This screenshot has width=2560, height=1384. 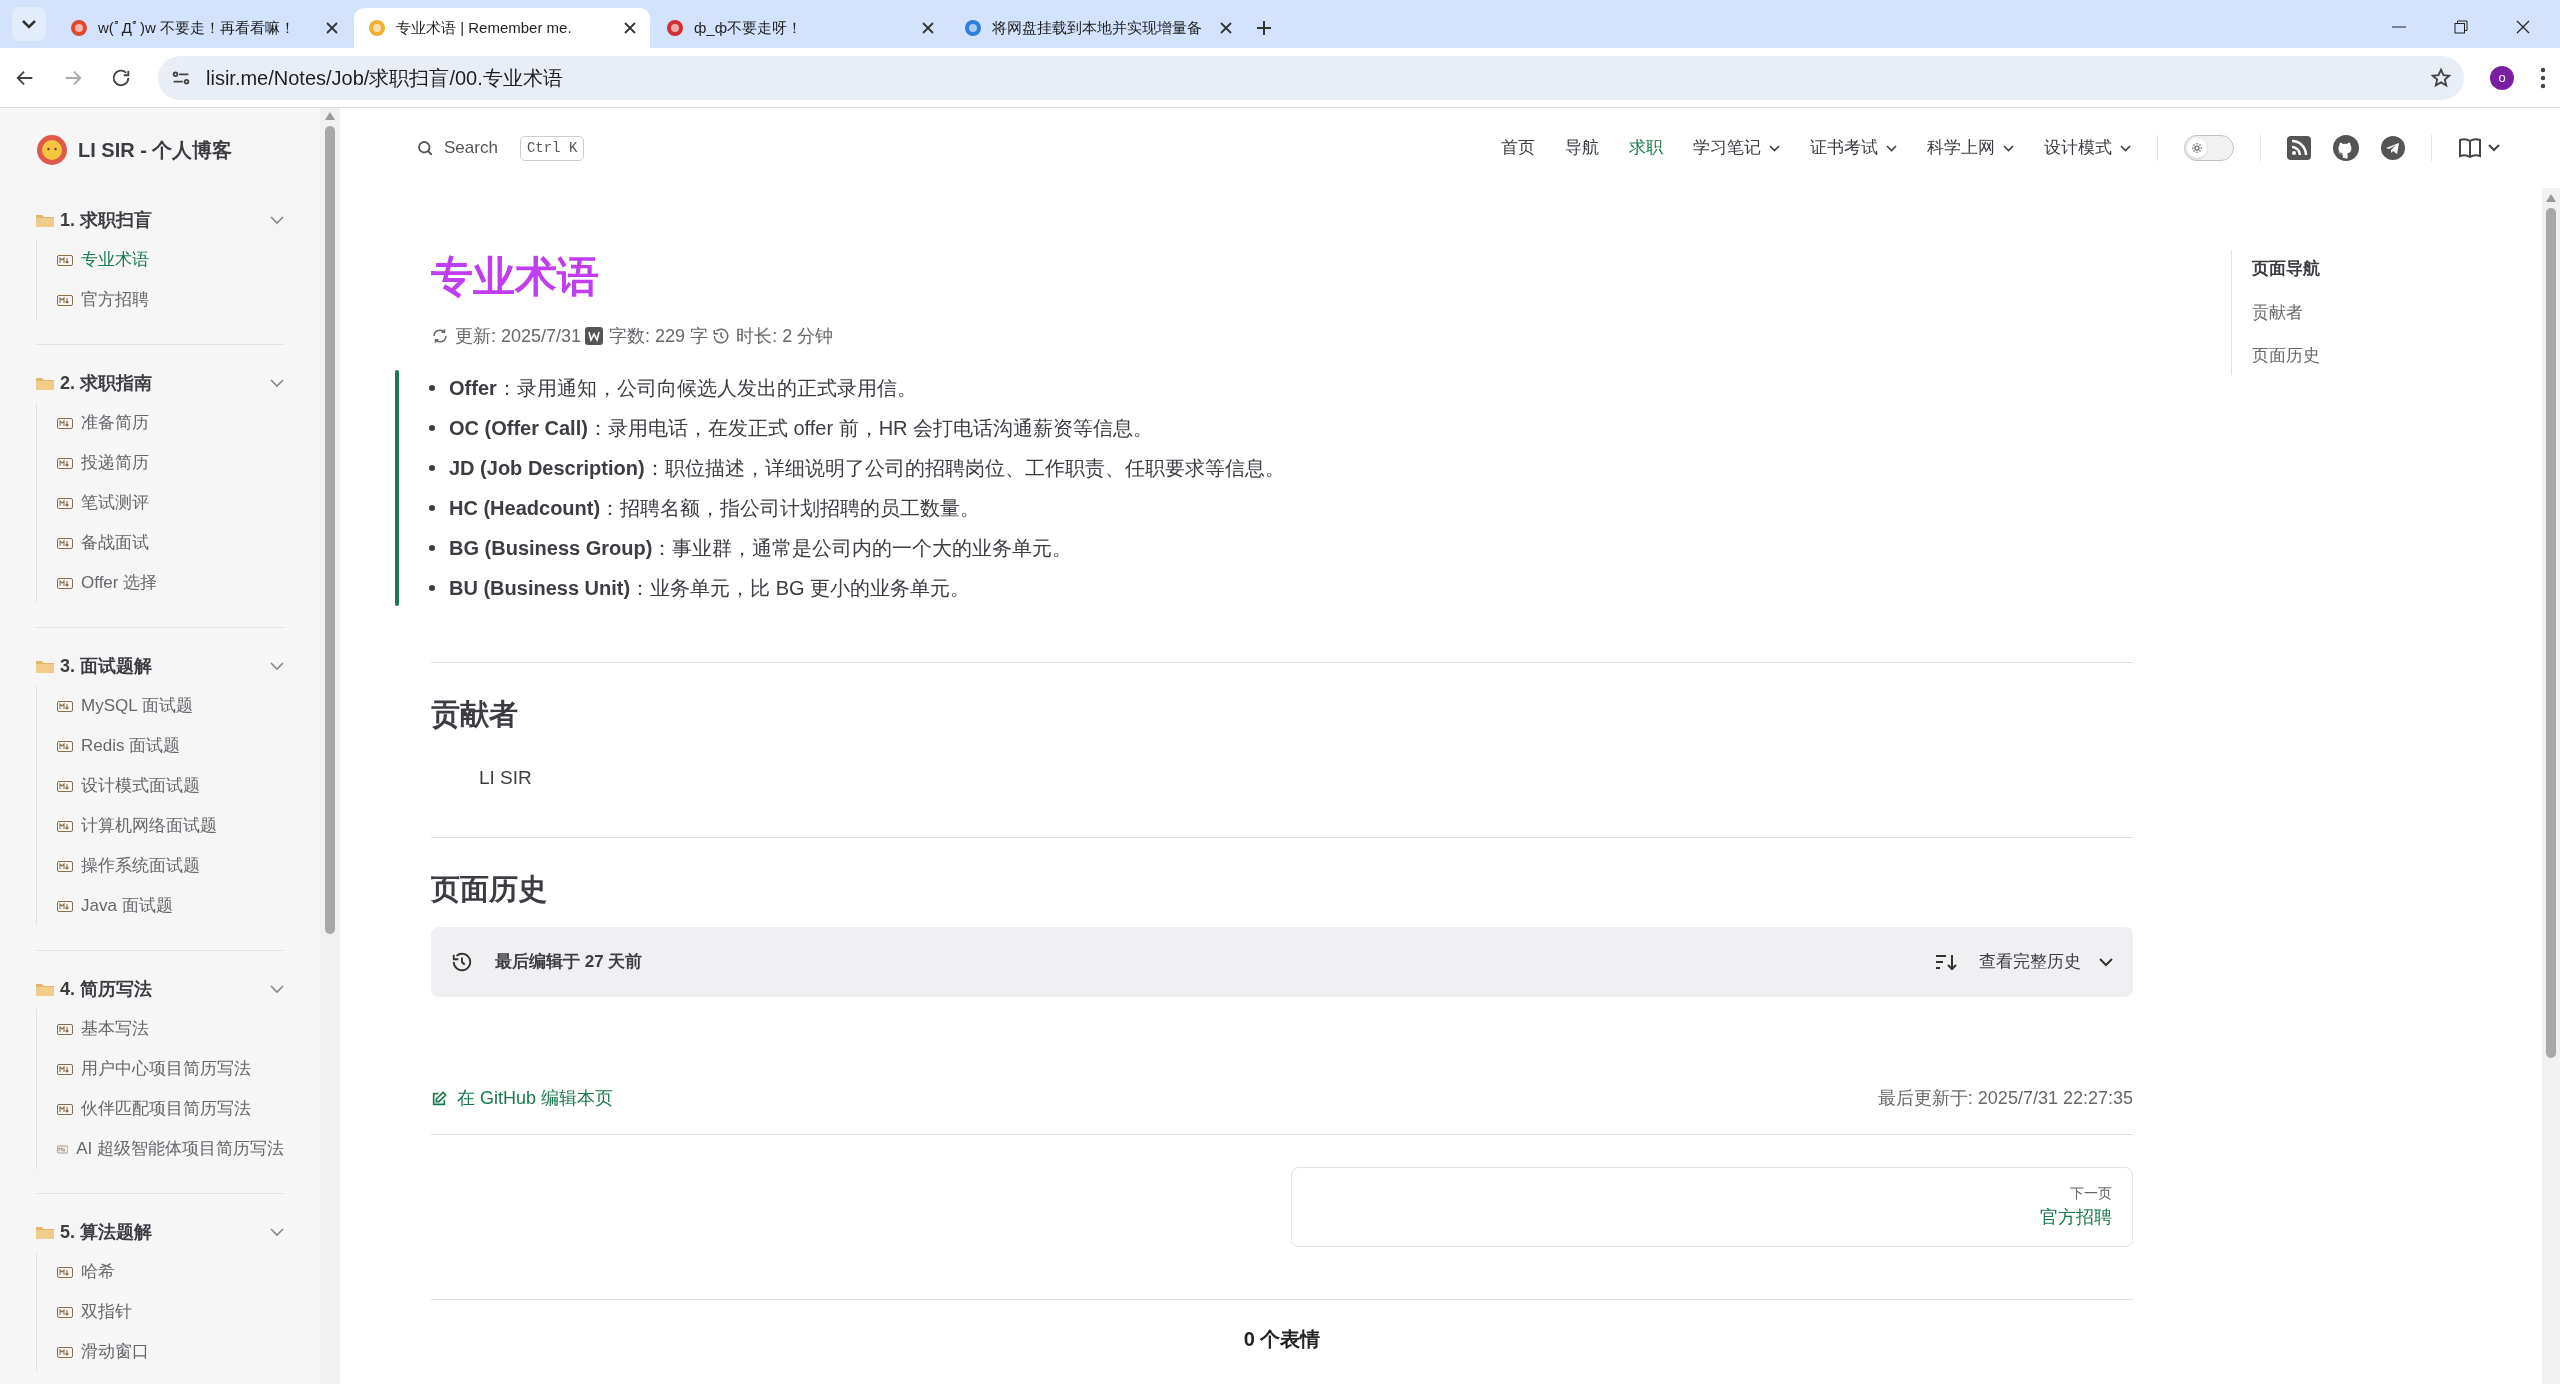 What do you see at coordinates (440, 336) in the screenshot?
I see `refresh-icon` at bounding box center [440, 336].